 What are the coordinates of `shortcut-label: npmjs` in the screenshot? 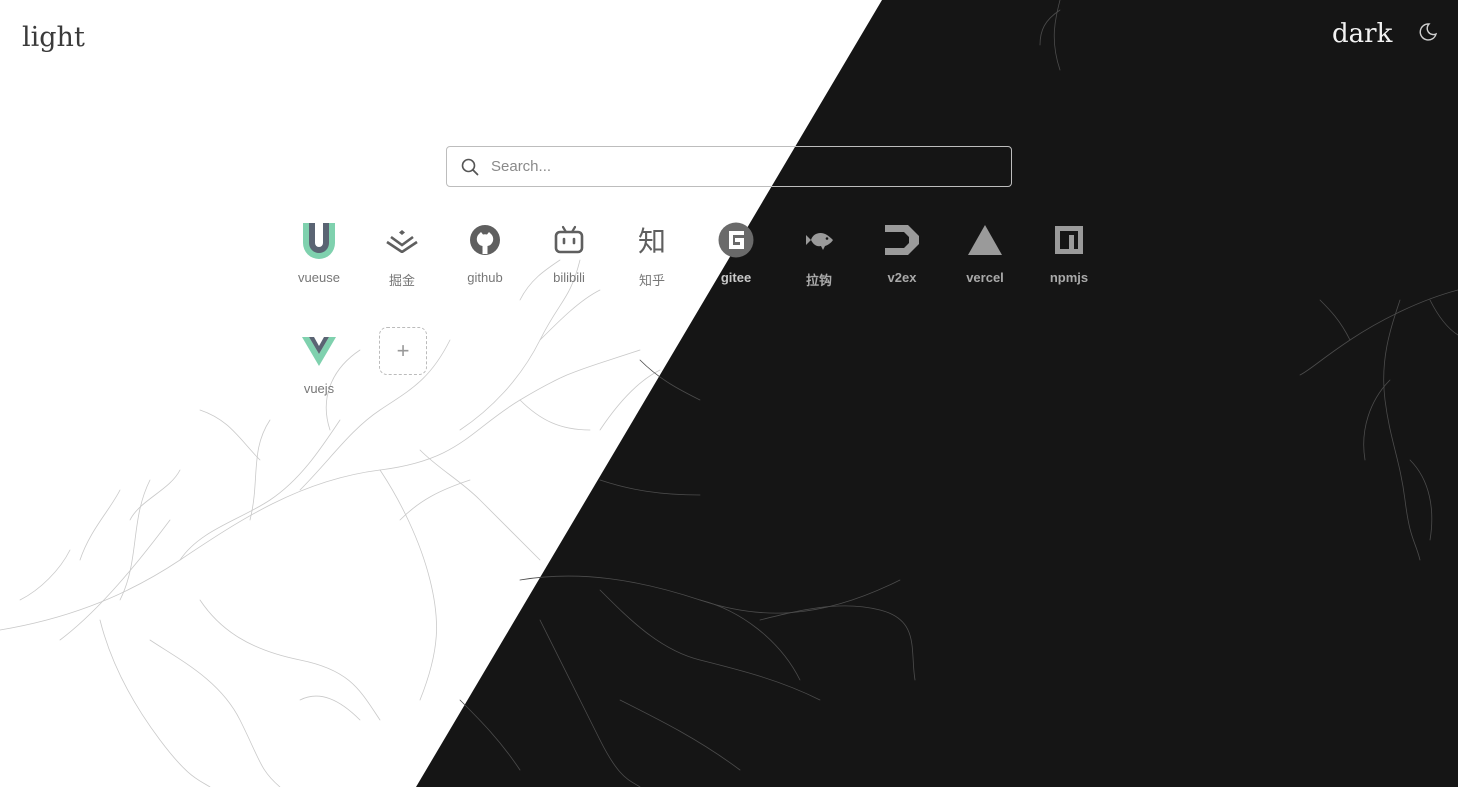 It's located at (1069, 277).